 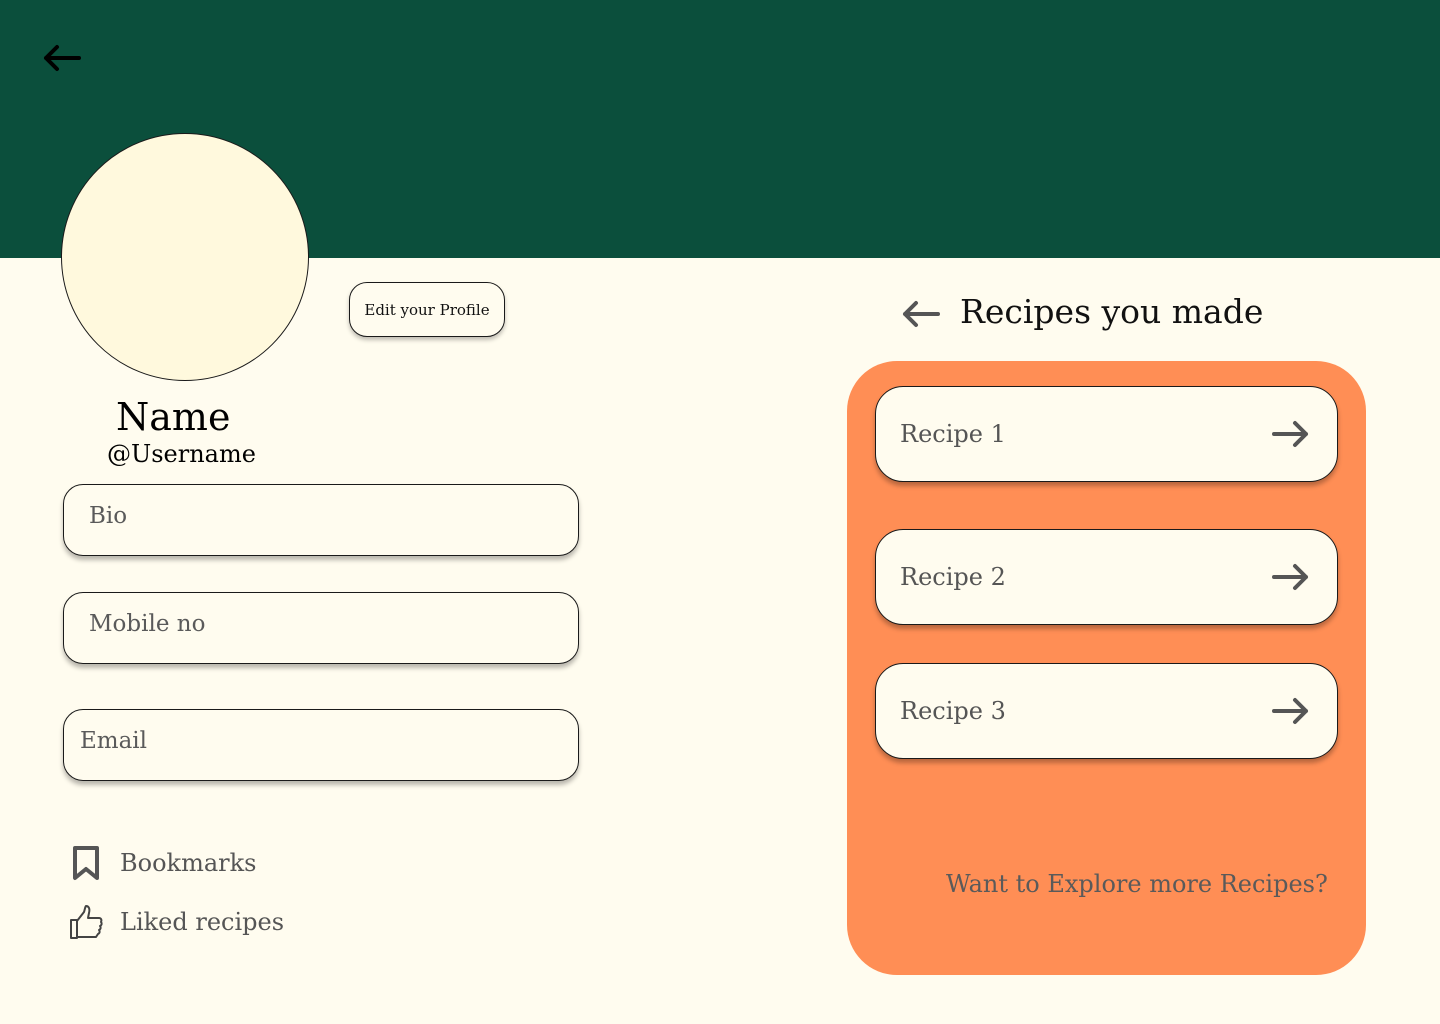 I want to click on mobile-field, so click(x=321, y=628).